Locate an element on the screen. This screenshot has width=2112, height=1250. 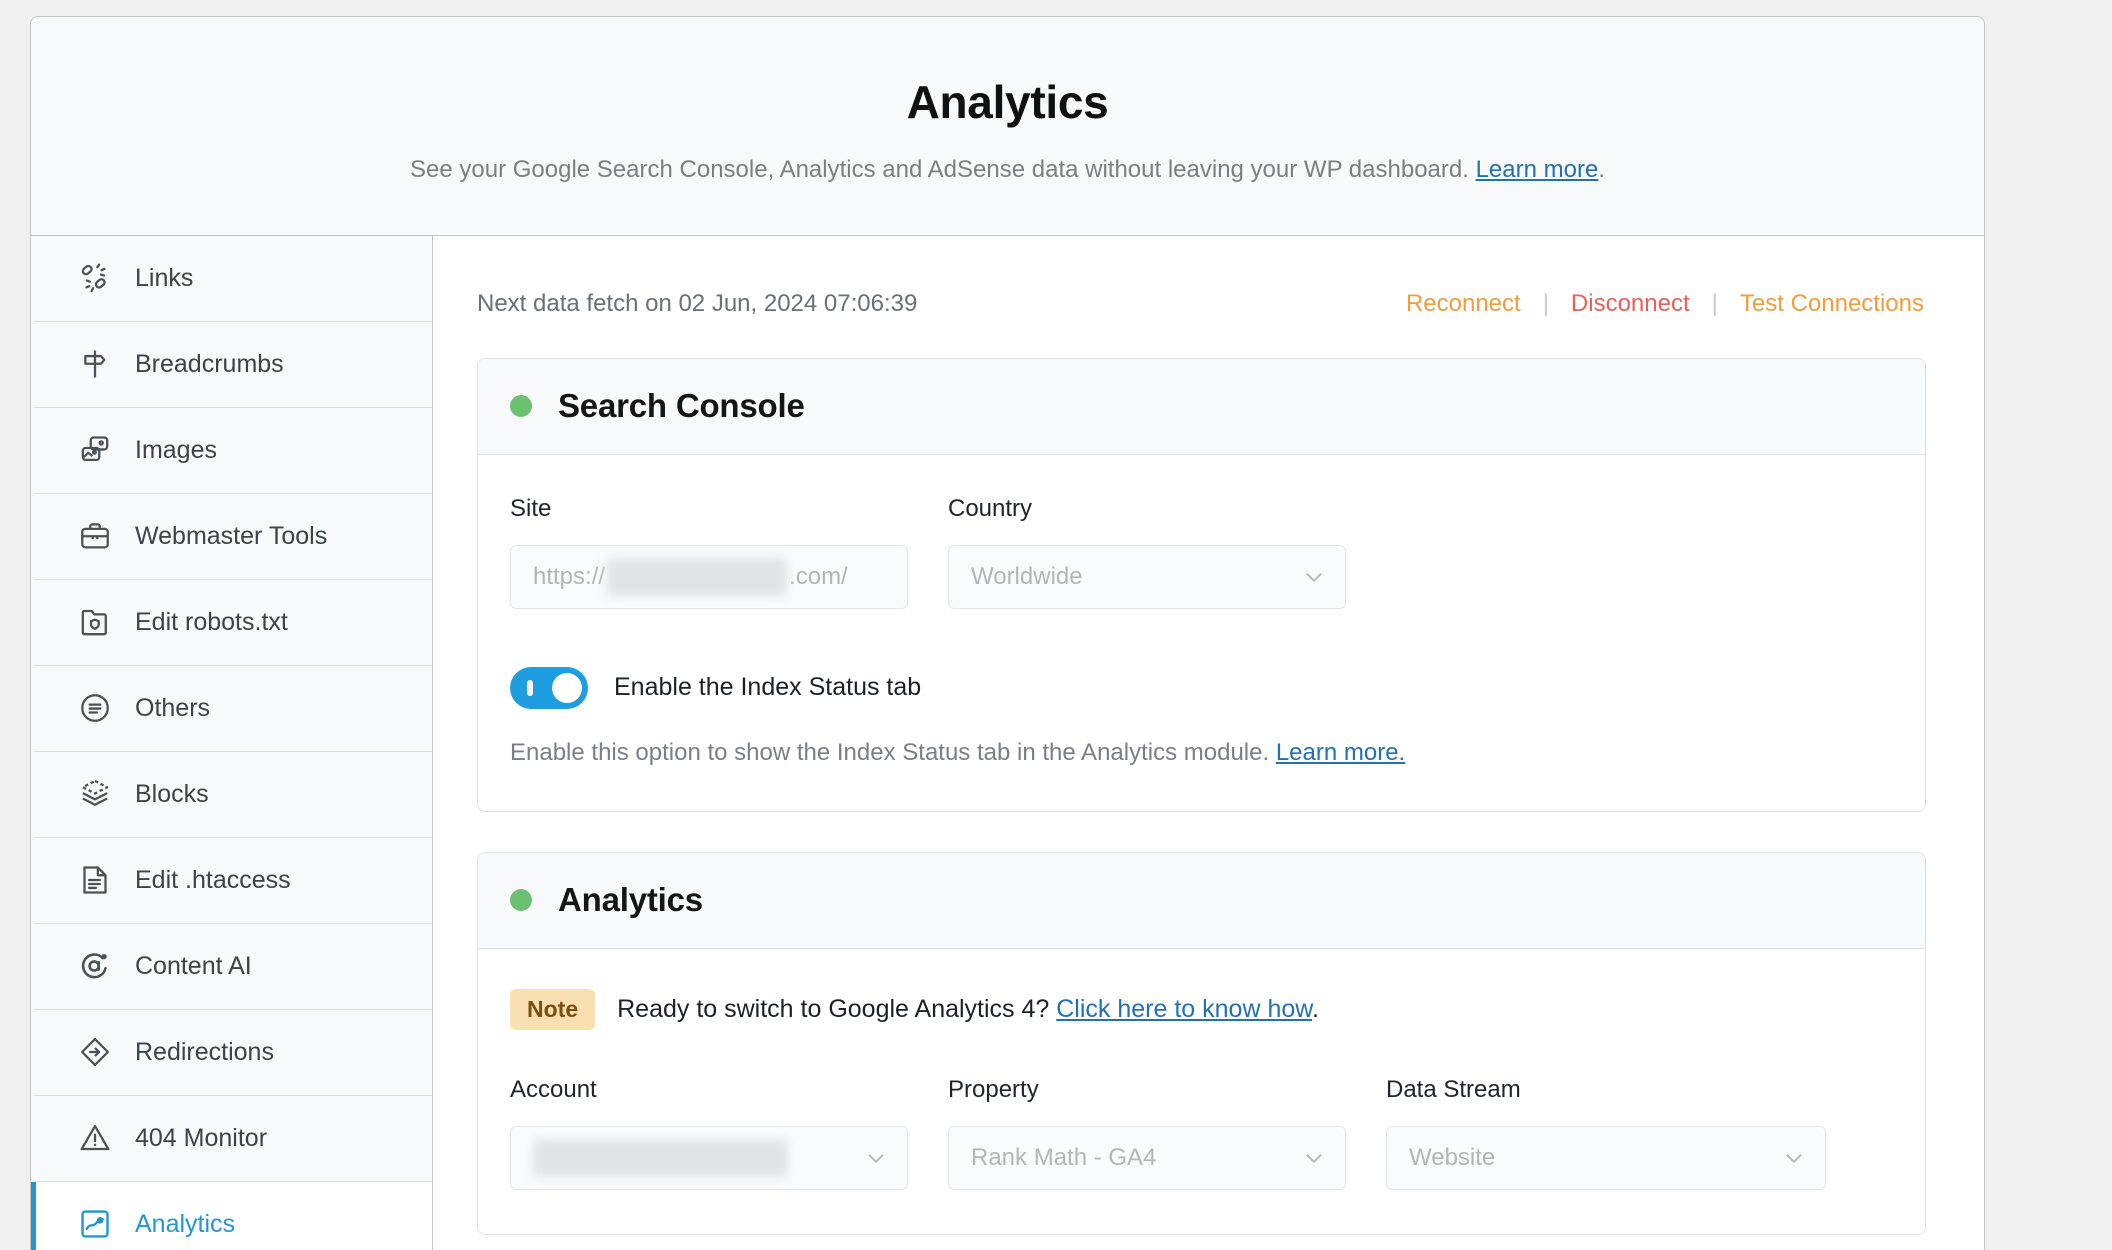
sidebar-item-content-ai: Content AI is located at coordinates (231, 966).